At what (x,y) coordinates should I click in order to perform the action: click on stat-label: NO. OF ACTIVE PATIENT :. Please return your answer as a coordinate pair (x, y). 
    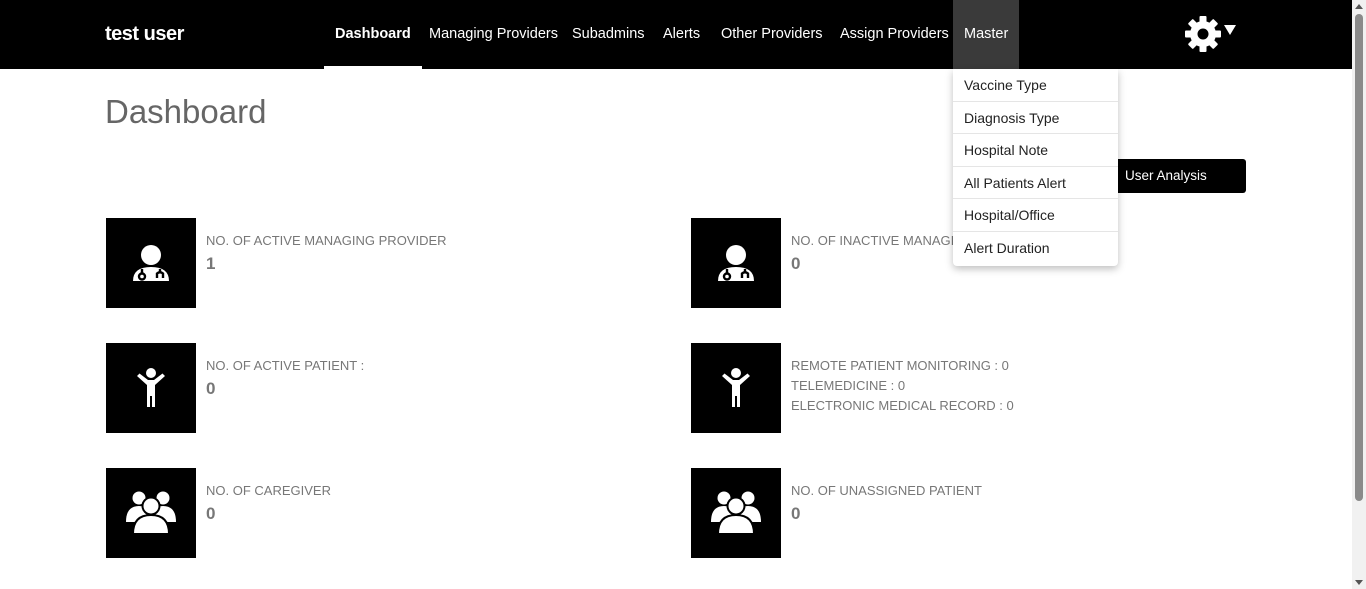
    Looking at the image, I should click on (285, 365).